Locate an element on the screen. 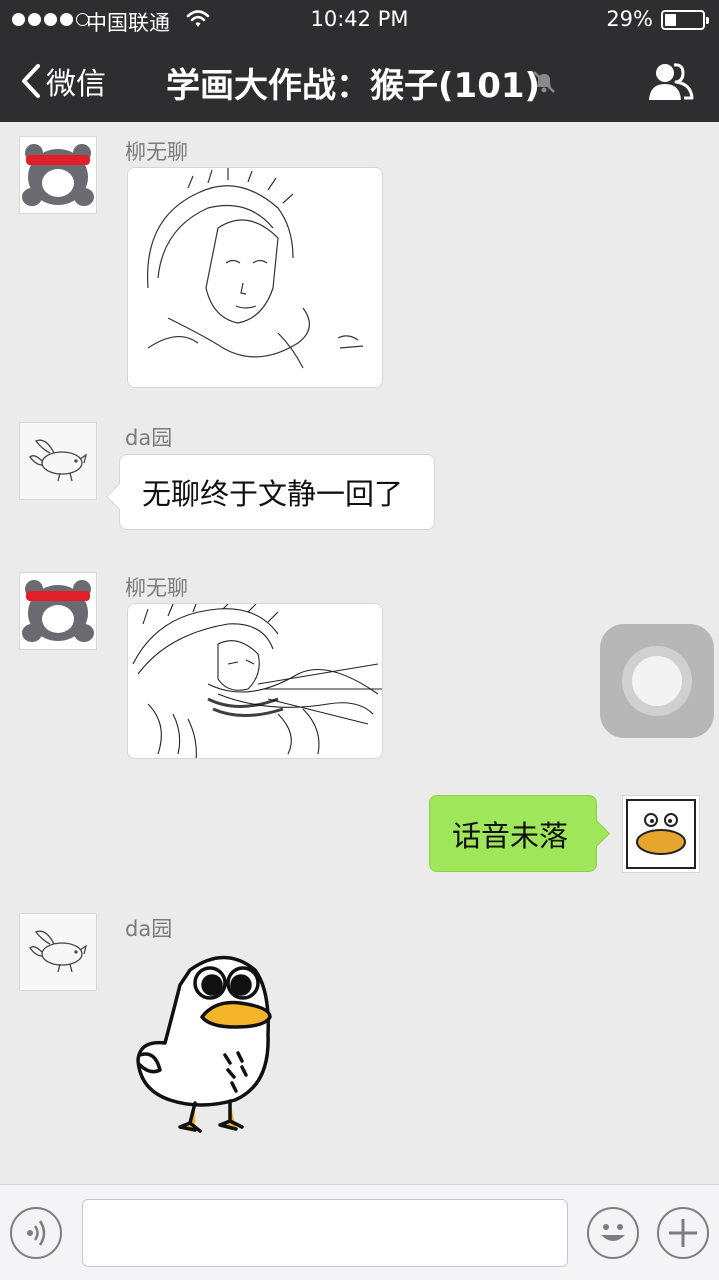 Image resolution: width=719 pixels, height=1280 pixels. plus-icon is located at coordinates (683, 1233).